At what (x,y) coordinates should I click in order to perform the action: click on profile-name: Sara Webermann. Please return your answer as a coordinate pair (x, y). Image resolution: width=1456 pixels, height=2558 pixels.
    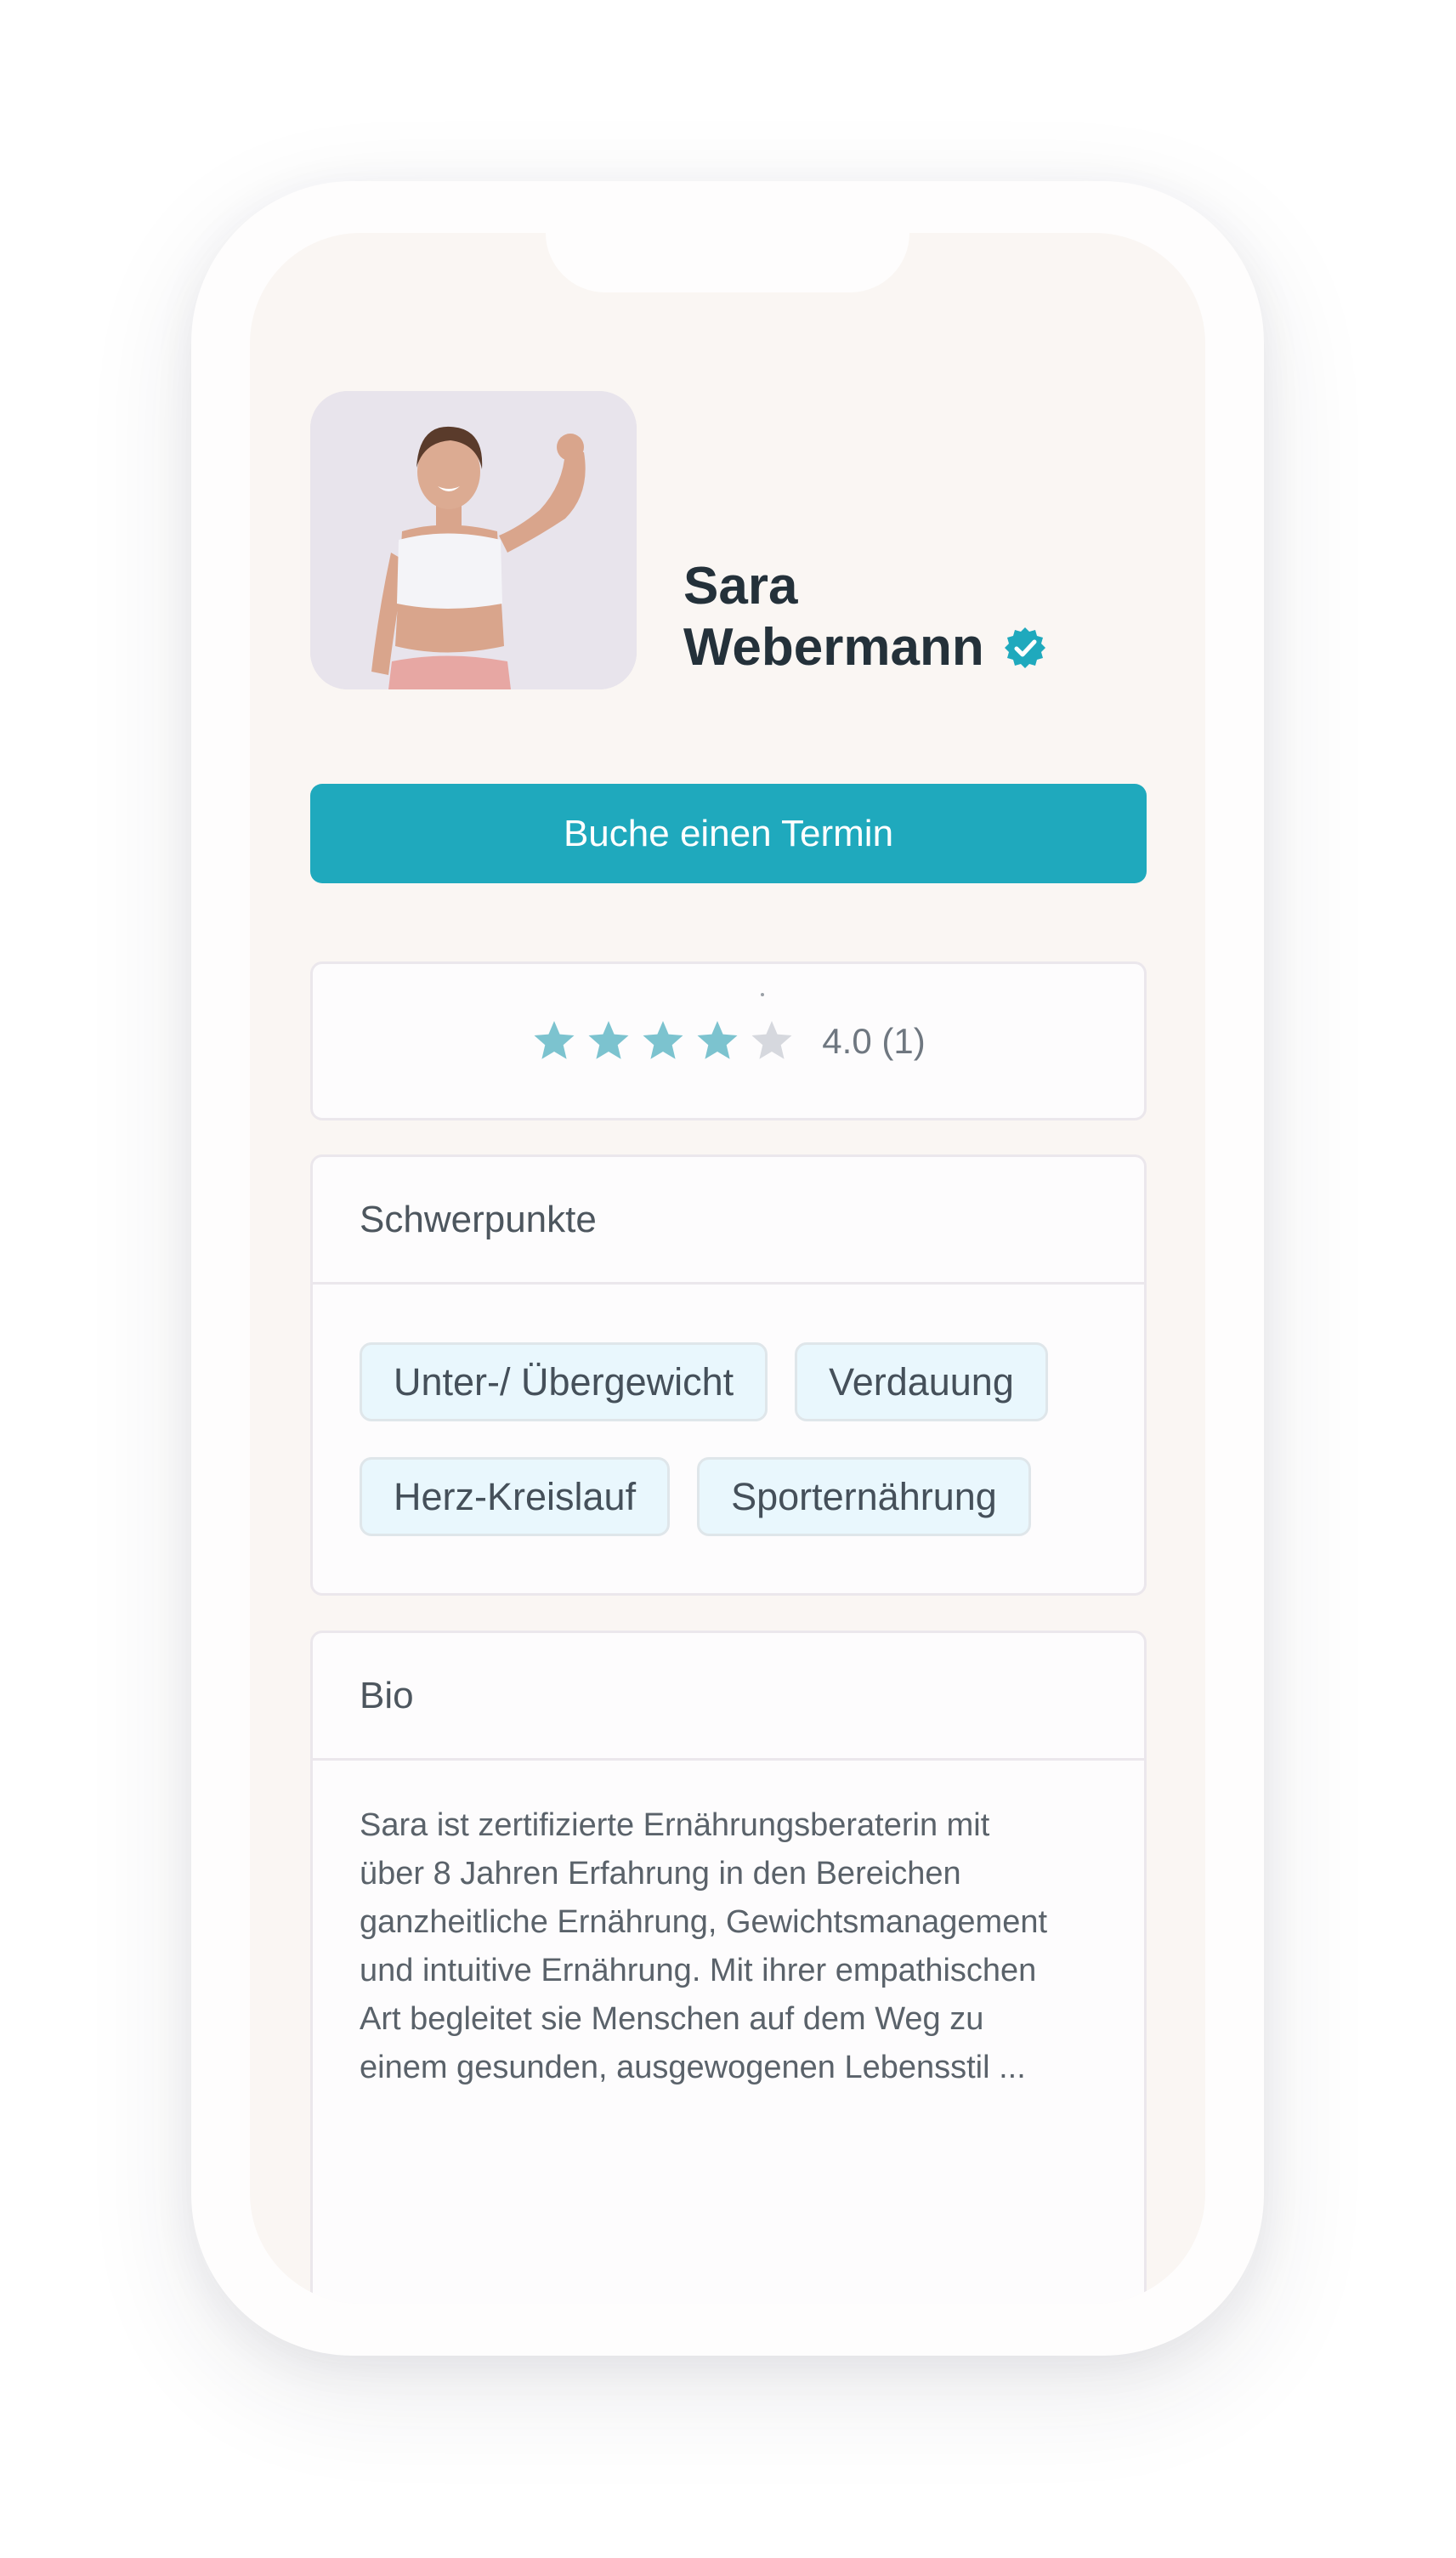
    Looking at the image, I should click on (865, 617).